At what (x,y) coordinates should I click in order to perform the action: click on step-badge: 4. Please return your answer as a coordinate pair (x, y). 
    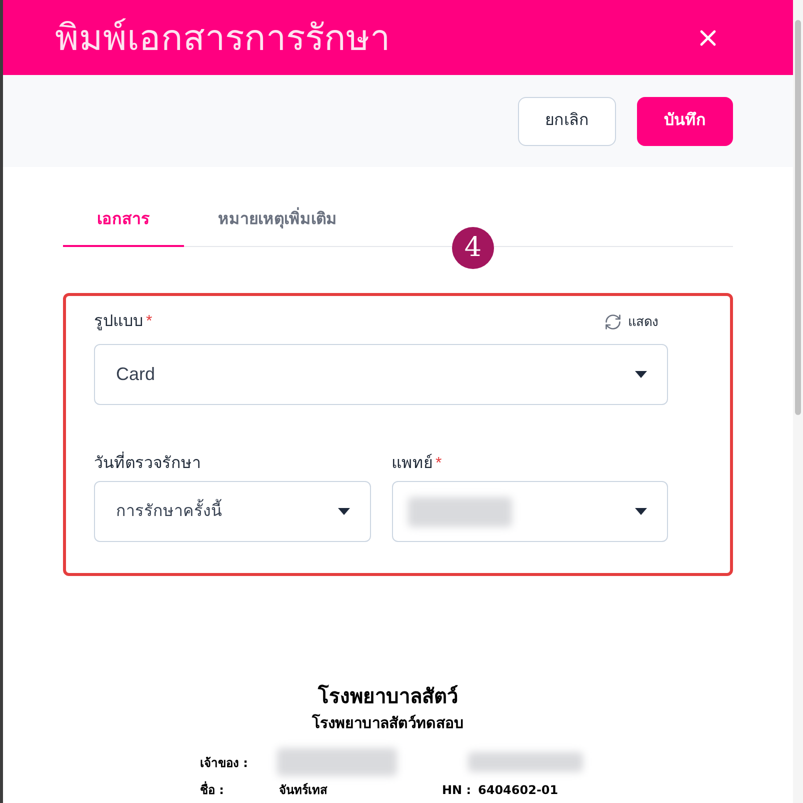
    Looking at the image, I should click on (473, 248).